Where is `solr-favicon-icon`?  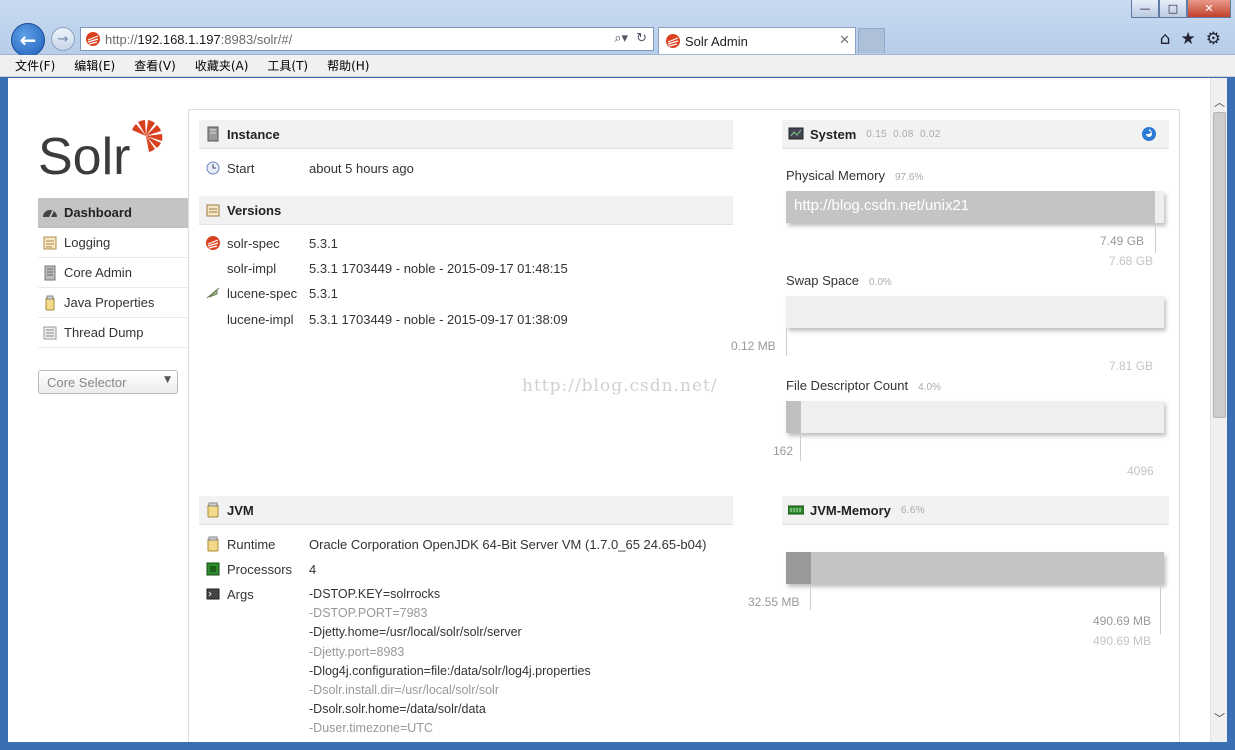 solr-favicon-icon is located at coordinates (93, 39).